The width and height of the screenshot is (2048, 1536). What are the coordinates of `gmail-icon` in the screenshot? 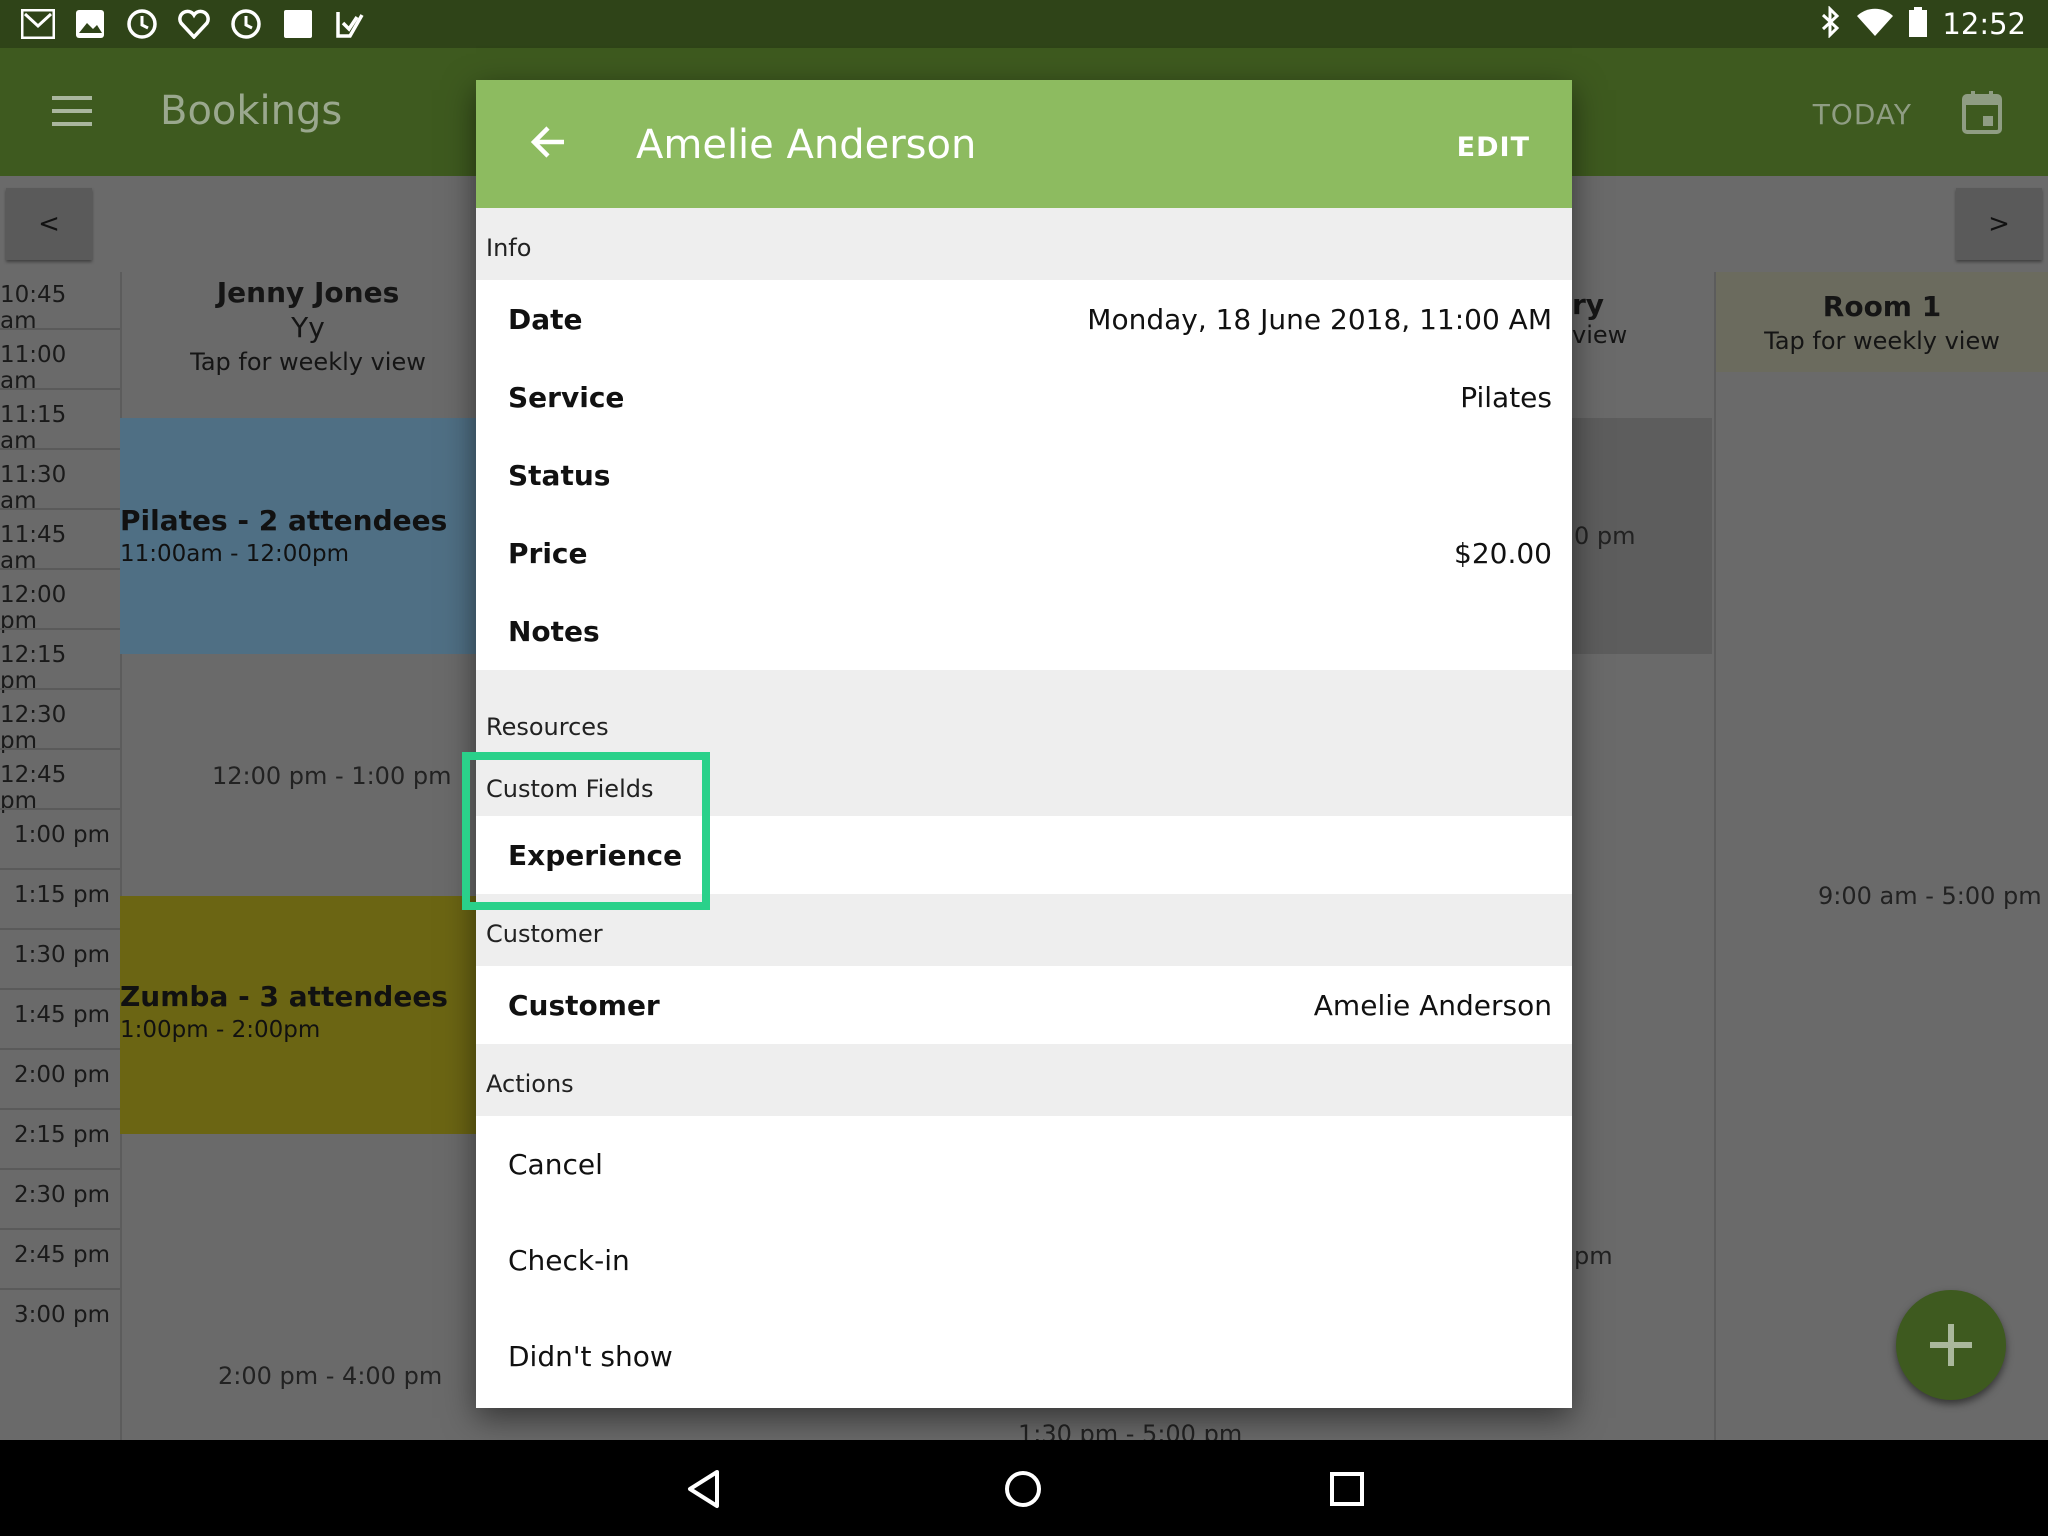 It's located at (38, 24).